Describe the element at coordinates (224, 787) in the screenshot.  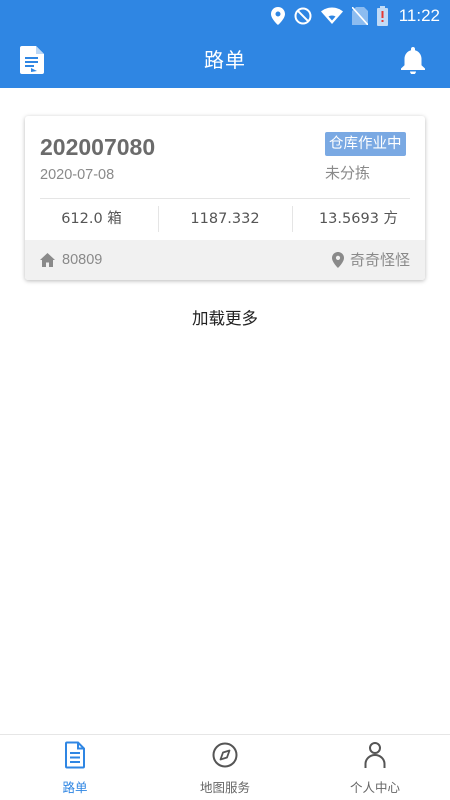
I see `nav-label: 地图服务` at that location.